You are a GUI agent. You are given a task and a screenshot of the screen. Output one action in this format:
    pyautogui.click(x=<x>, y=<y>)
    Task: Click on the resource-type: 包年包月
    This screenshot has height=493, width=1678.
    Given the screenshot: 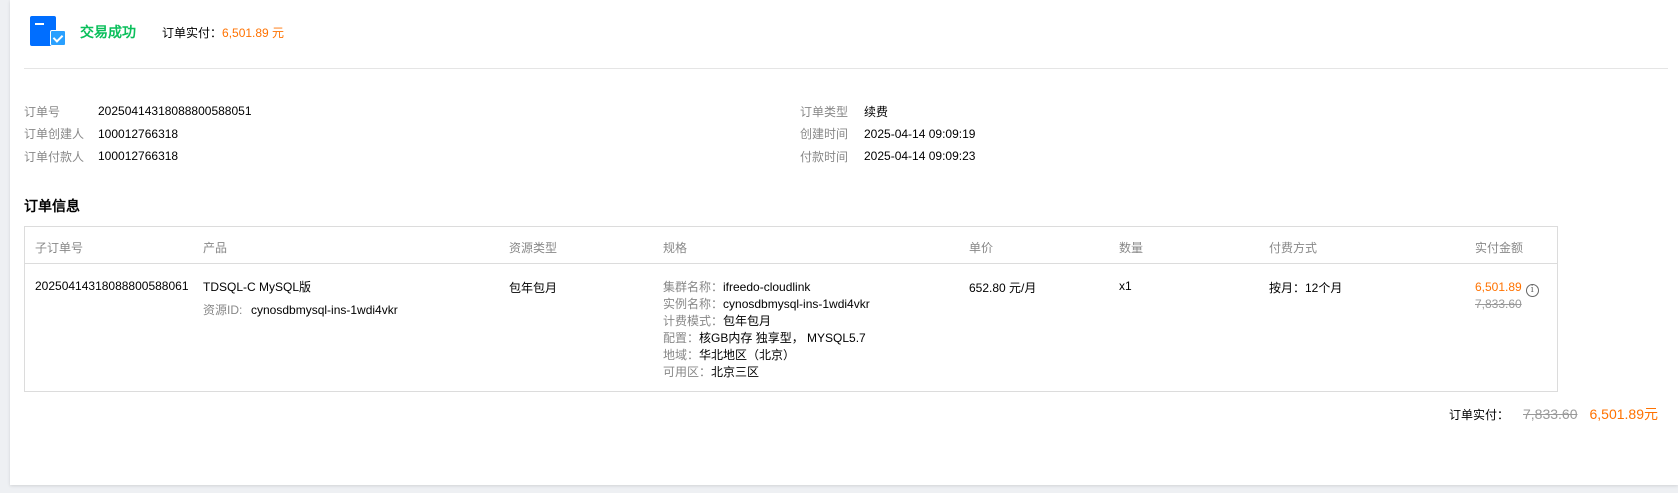 What is the action you would take?
    pyautogui.click(x=533, y=288)
    